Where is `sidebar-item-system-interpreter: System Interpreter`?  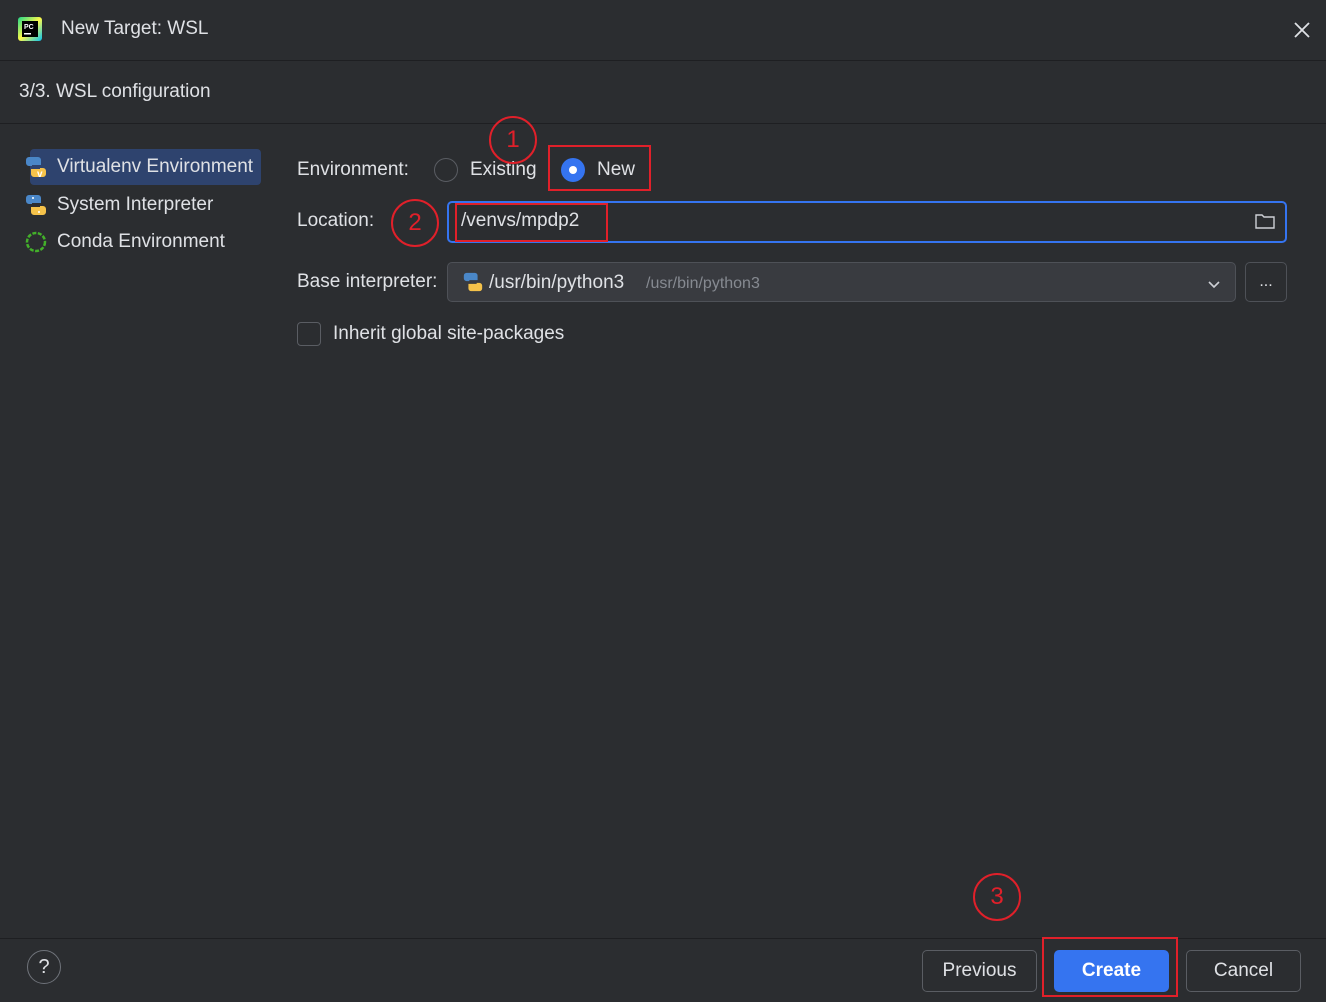
sidebar-item-system-interpreter: System Interpreter is located at coordinates (143, 205).